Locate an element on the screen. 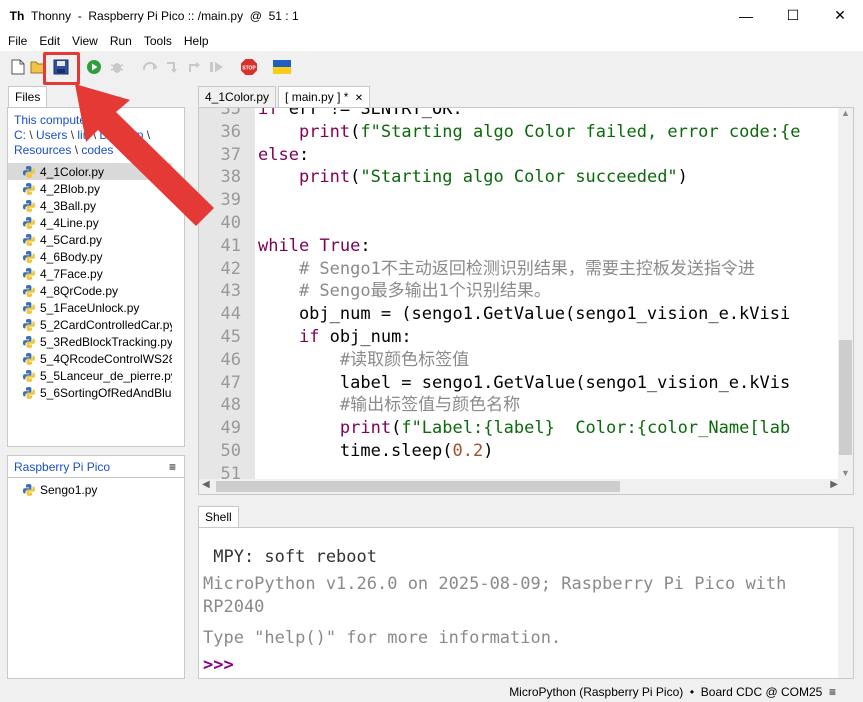 The image size is (863, 702). code-line: # Sengo1不主动返回检测识别结果，需要主控板发送指令进 is located at coordinates (506, 269).